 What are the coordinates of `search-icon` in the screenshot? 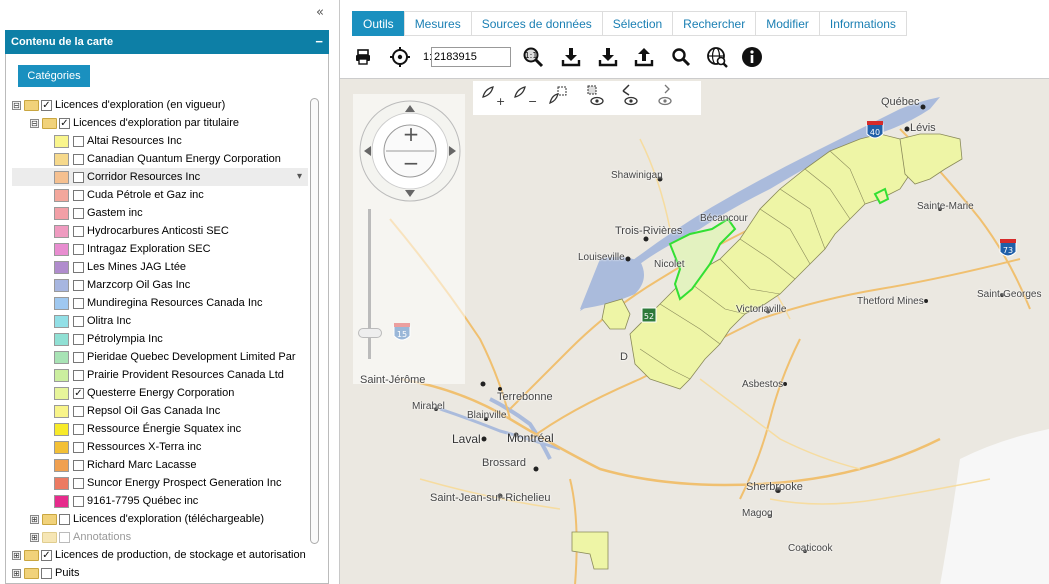 It's located at (681, 57).